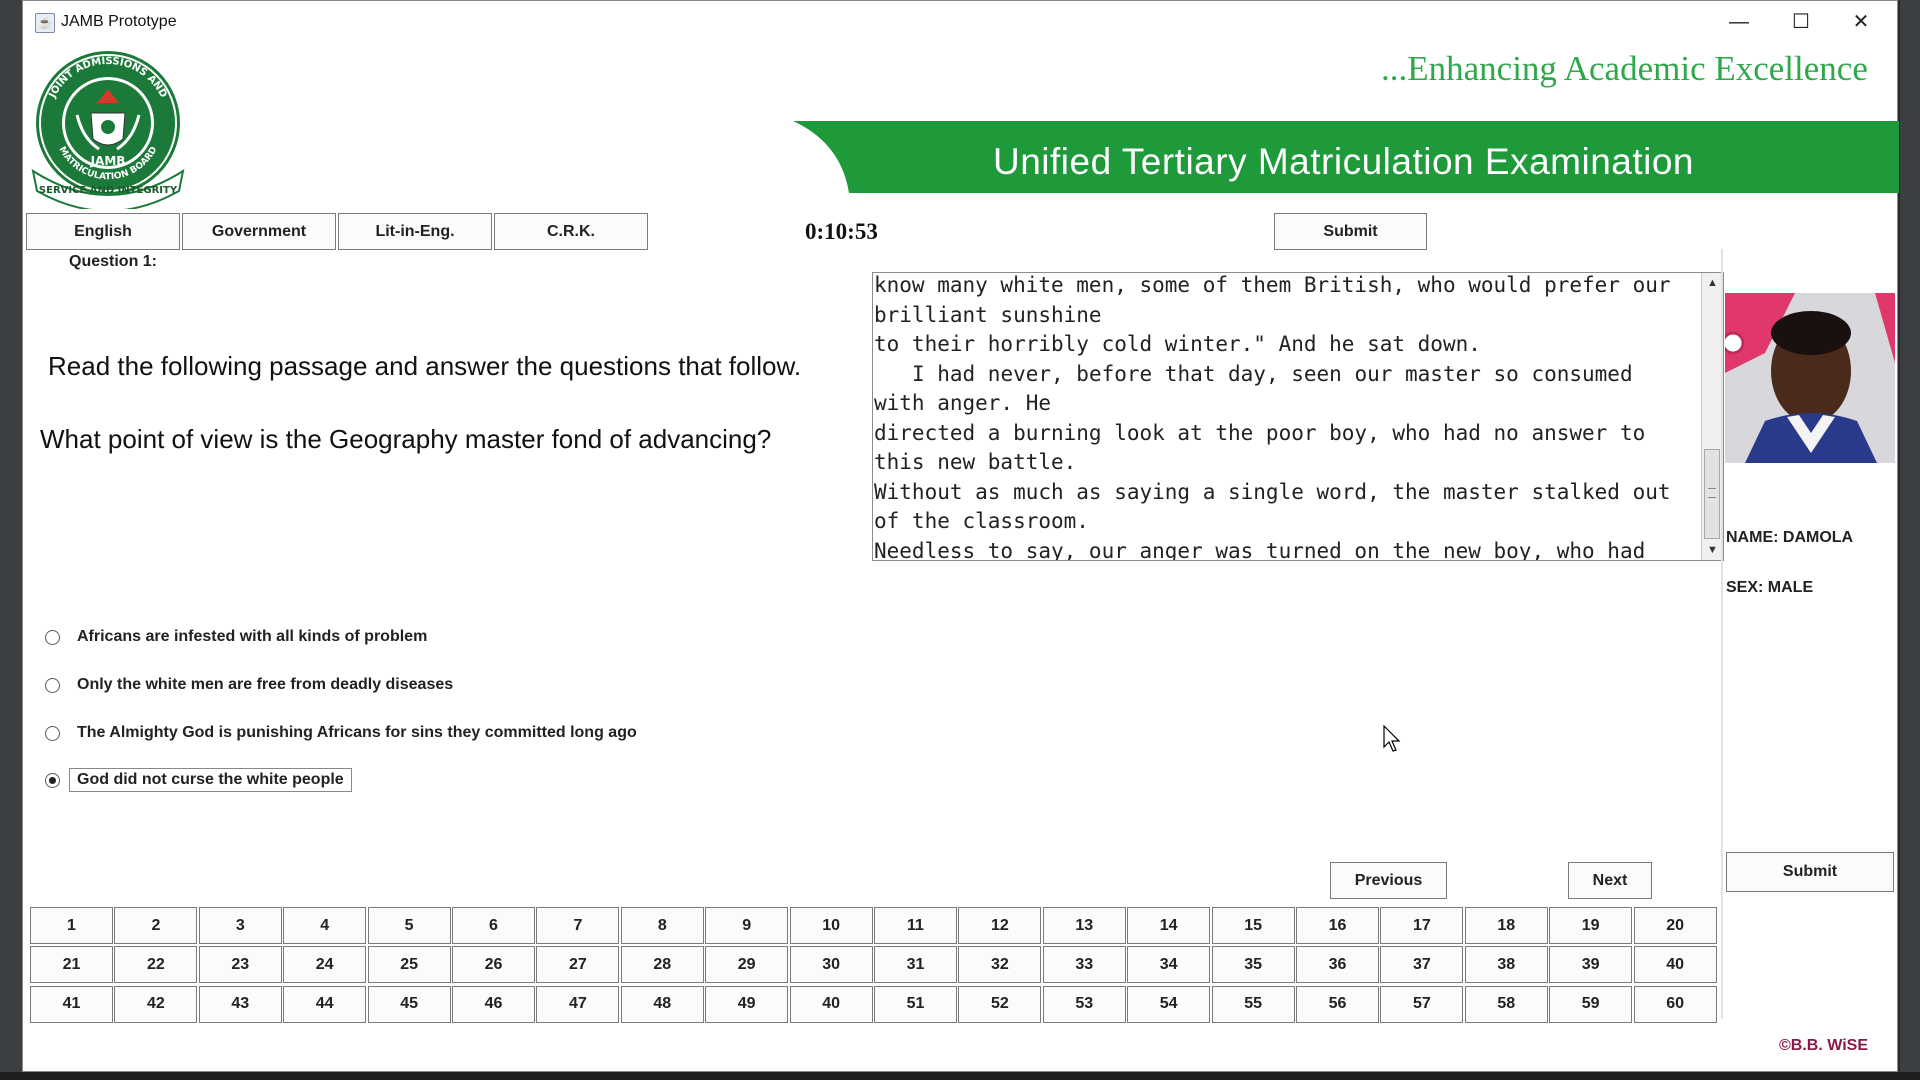 This screenshot has height=1080, width=1920. I want to click on question-nav-button: 38, so click(1506, 965).